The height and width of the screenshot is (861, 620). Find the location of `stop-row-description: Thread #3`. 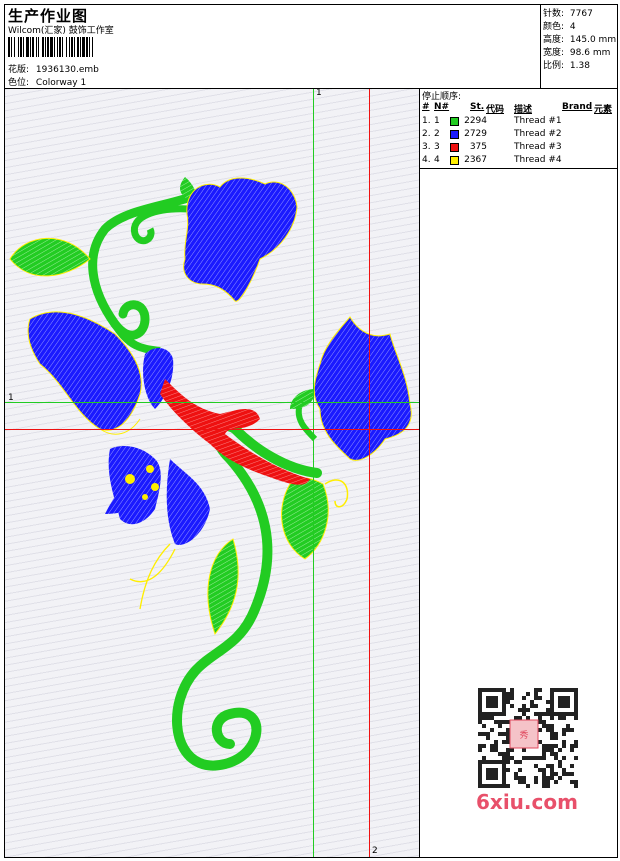

stop-row-description: Thread #3 is located at coordinates (538, 147).